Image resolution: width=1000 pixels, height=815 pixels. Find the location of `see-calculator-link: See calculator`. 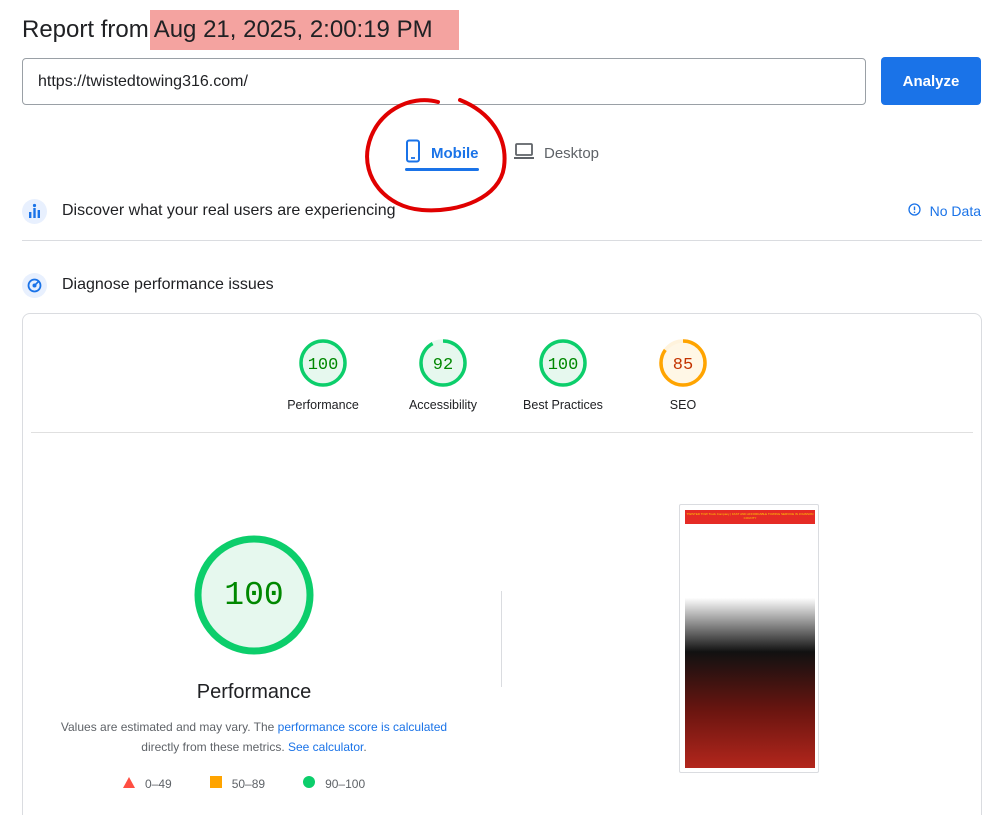

see-calculator-link: See calculator is located at coordinates (325, 747).